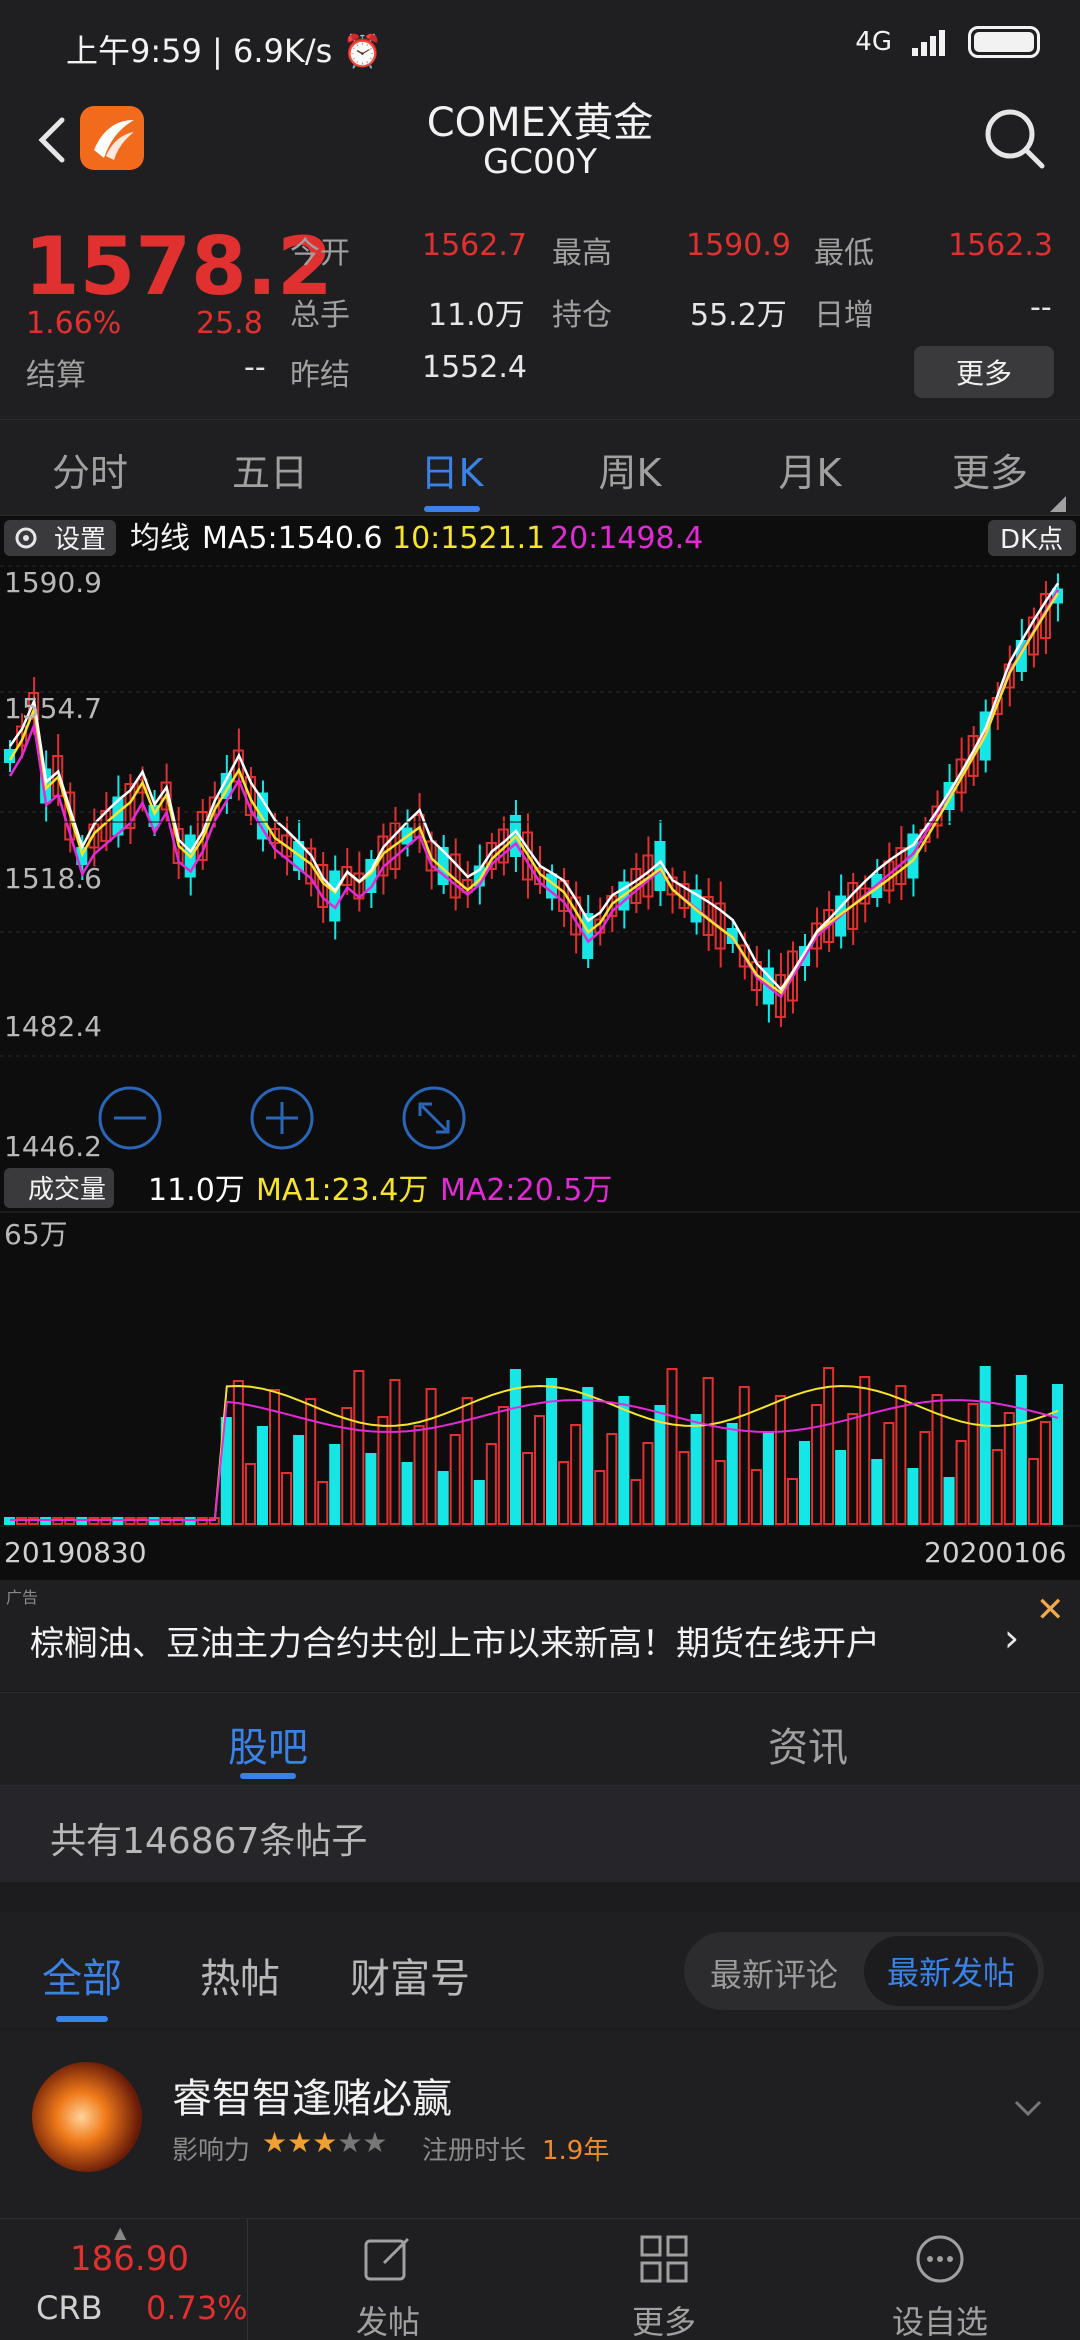 The image size is (1080, 2340). I want to click on post-card: 睿智智逢赌必赢 影响力 ★★★★★ 注册时长 1.9年 目它拉升创新高, so click(540, 2125).